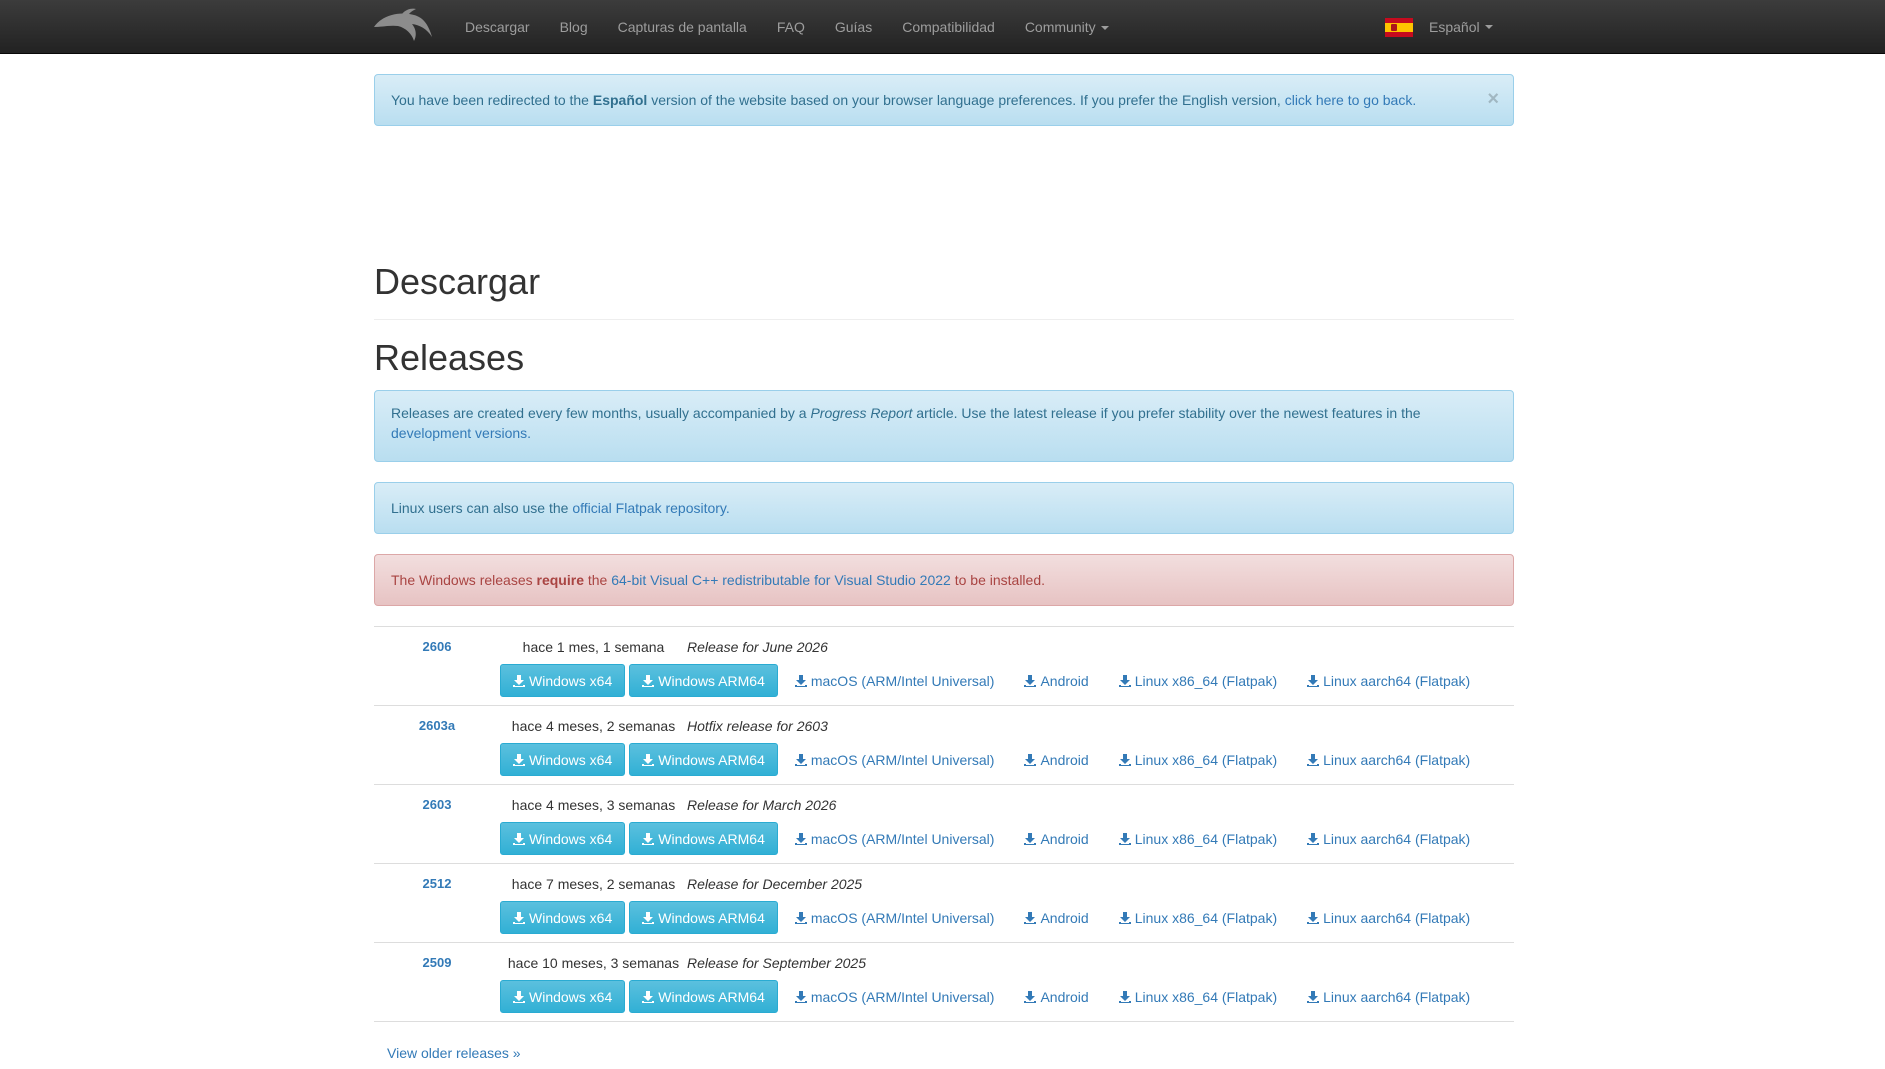 The image size is (1885, 1069). Describe the element at coordinates (682, 27) in the screenshot. I see `nav-item-screenshots: Capturas de pantalla` at that location.